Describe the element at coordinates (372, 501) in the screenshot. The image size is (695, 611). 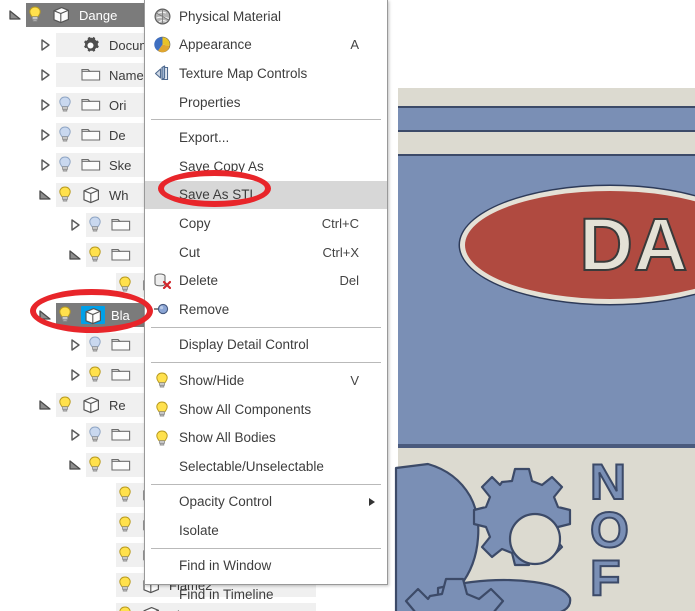
I see `submenu-arrow-icon` at that location.